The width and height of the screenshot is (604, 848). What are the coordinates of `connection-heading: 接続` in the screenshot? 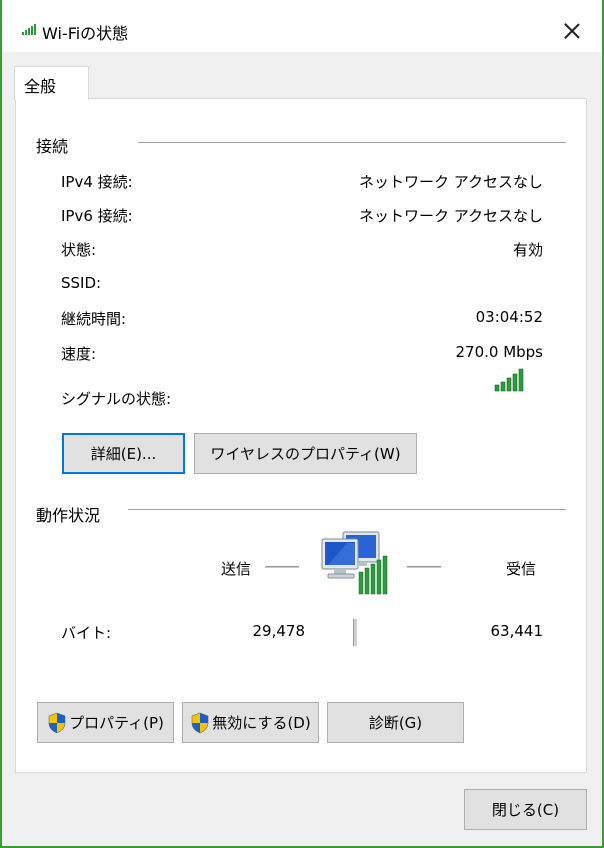 It's located at (52, 146).